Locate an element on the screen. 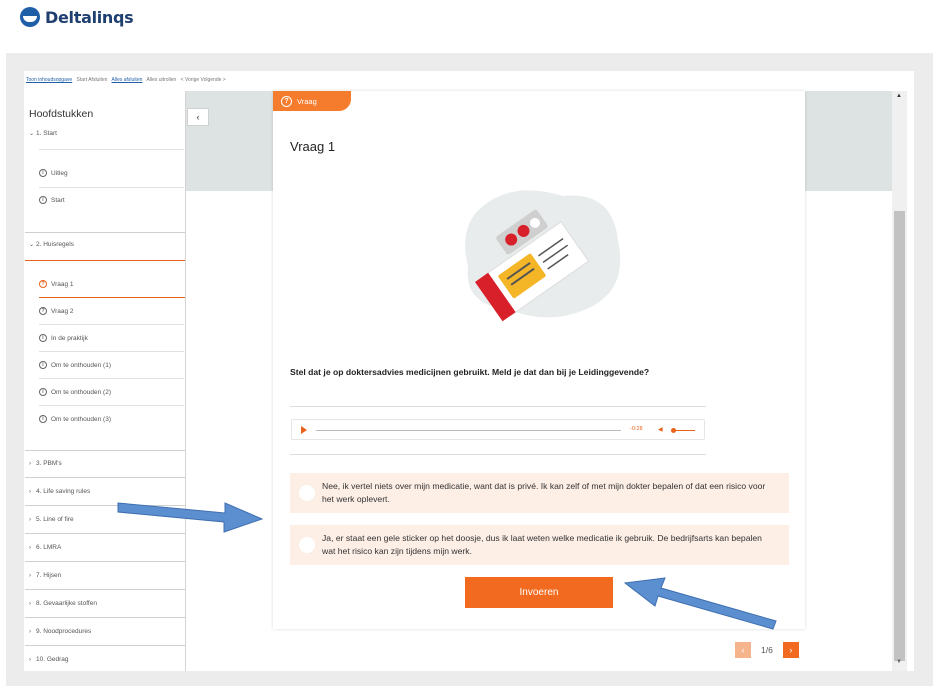 The image size is (933, 686). toggle-toc-link: Toon inhoudsopgave is located at coordinates (49, 80).